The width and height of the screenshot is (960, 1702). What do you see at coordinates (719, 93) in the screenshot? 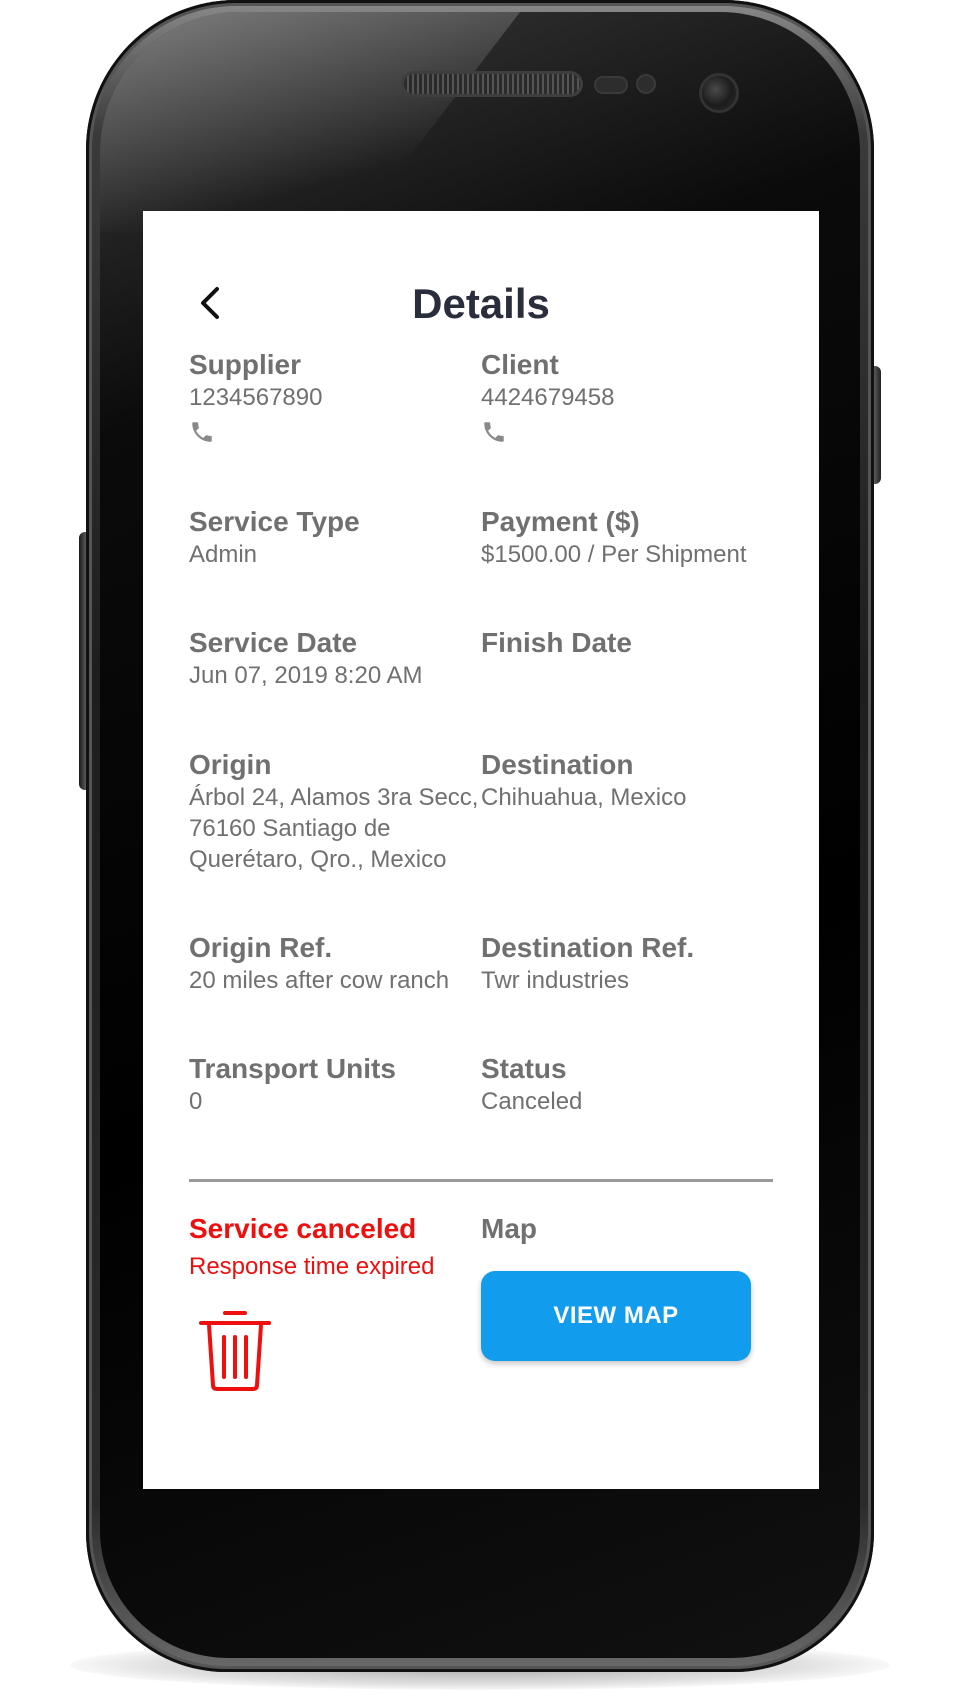
I see `front-camera` at bounding box center [719, 93].